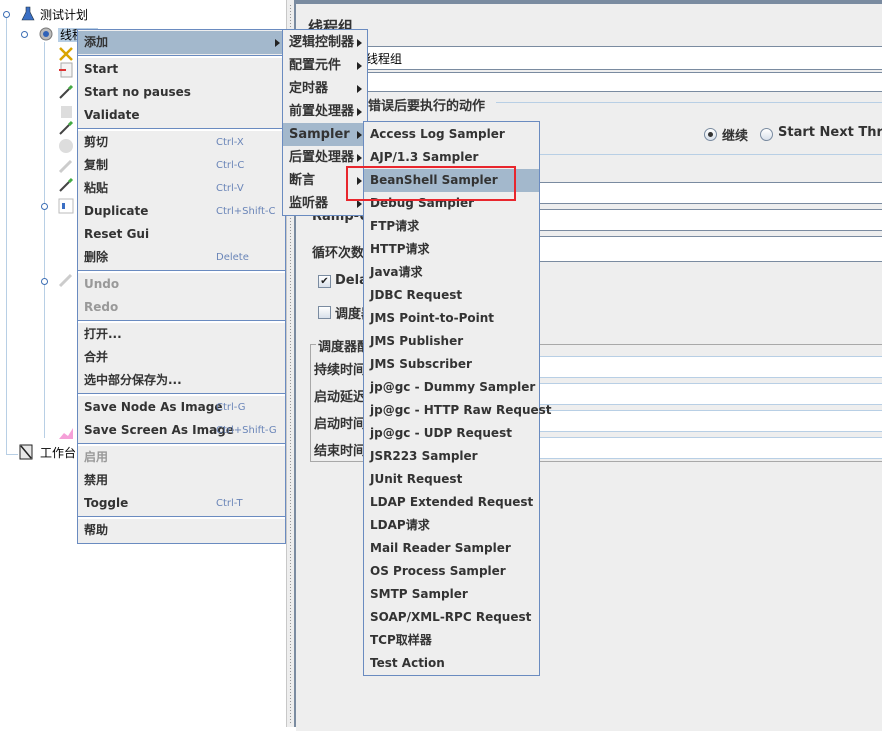 The image size is (882, 731). What do you see at coordinates (66, 206) in the screenshot?
I see `controller-icon` at bounding box center [66, 206].